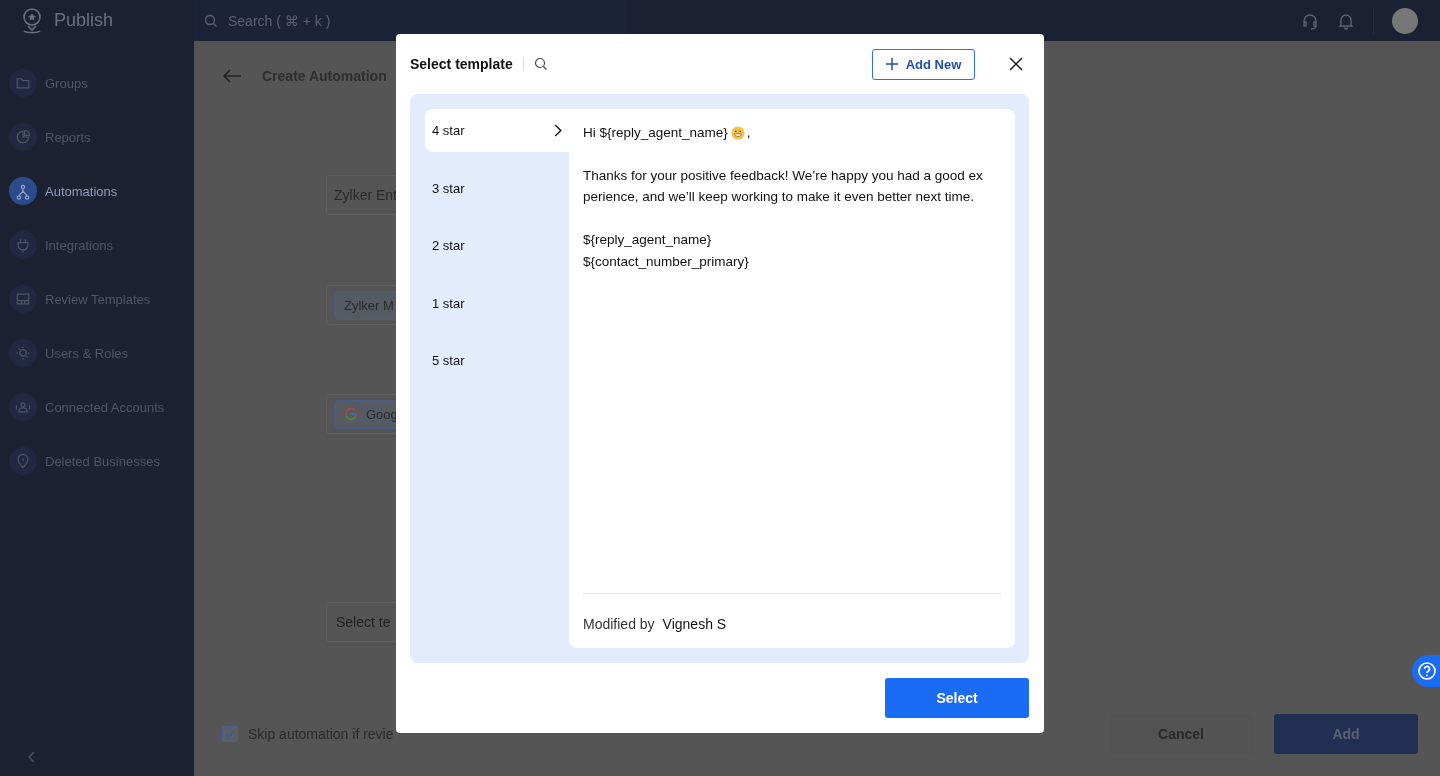  I want to click on dialog-title: Select template, so click(461, 64).